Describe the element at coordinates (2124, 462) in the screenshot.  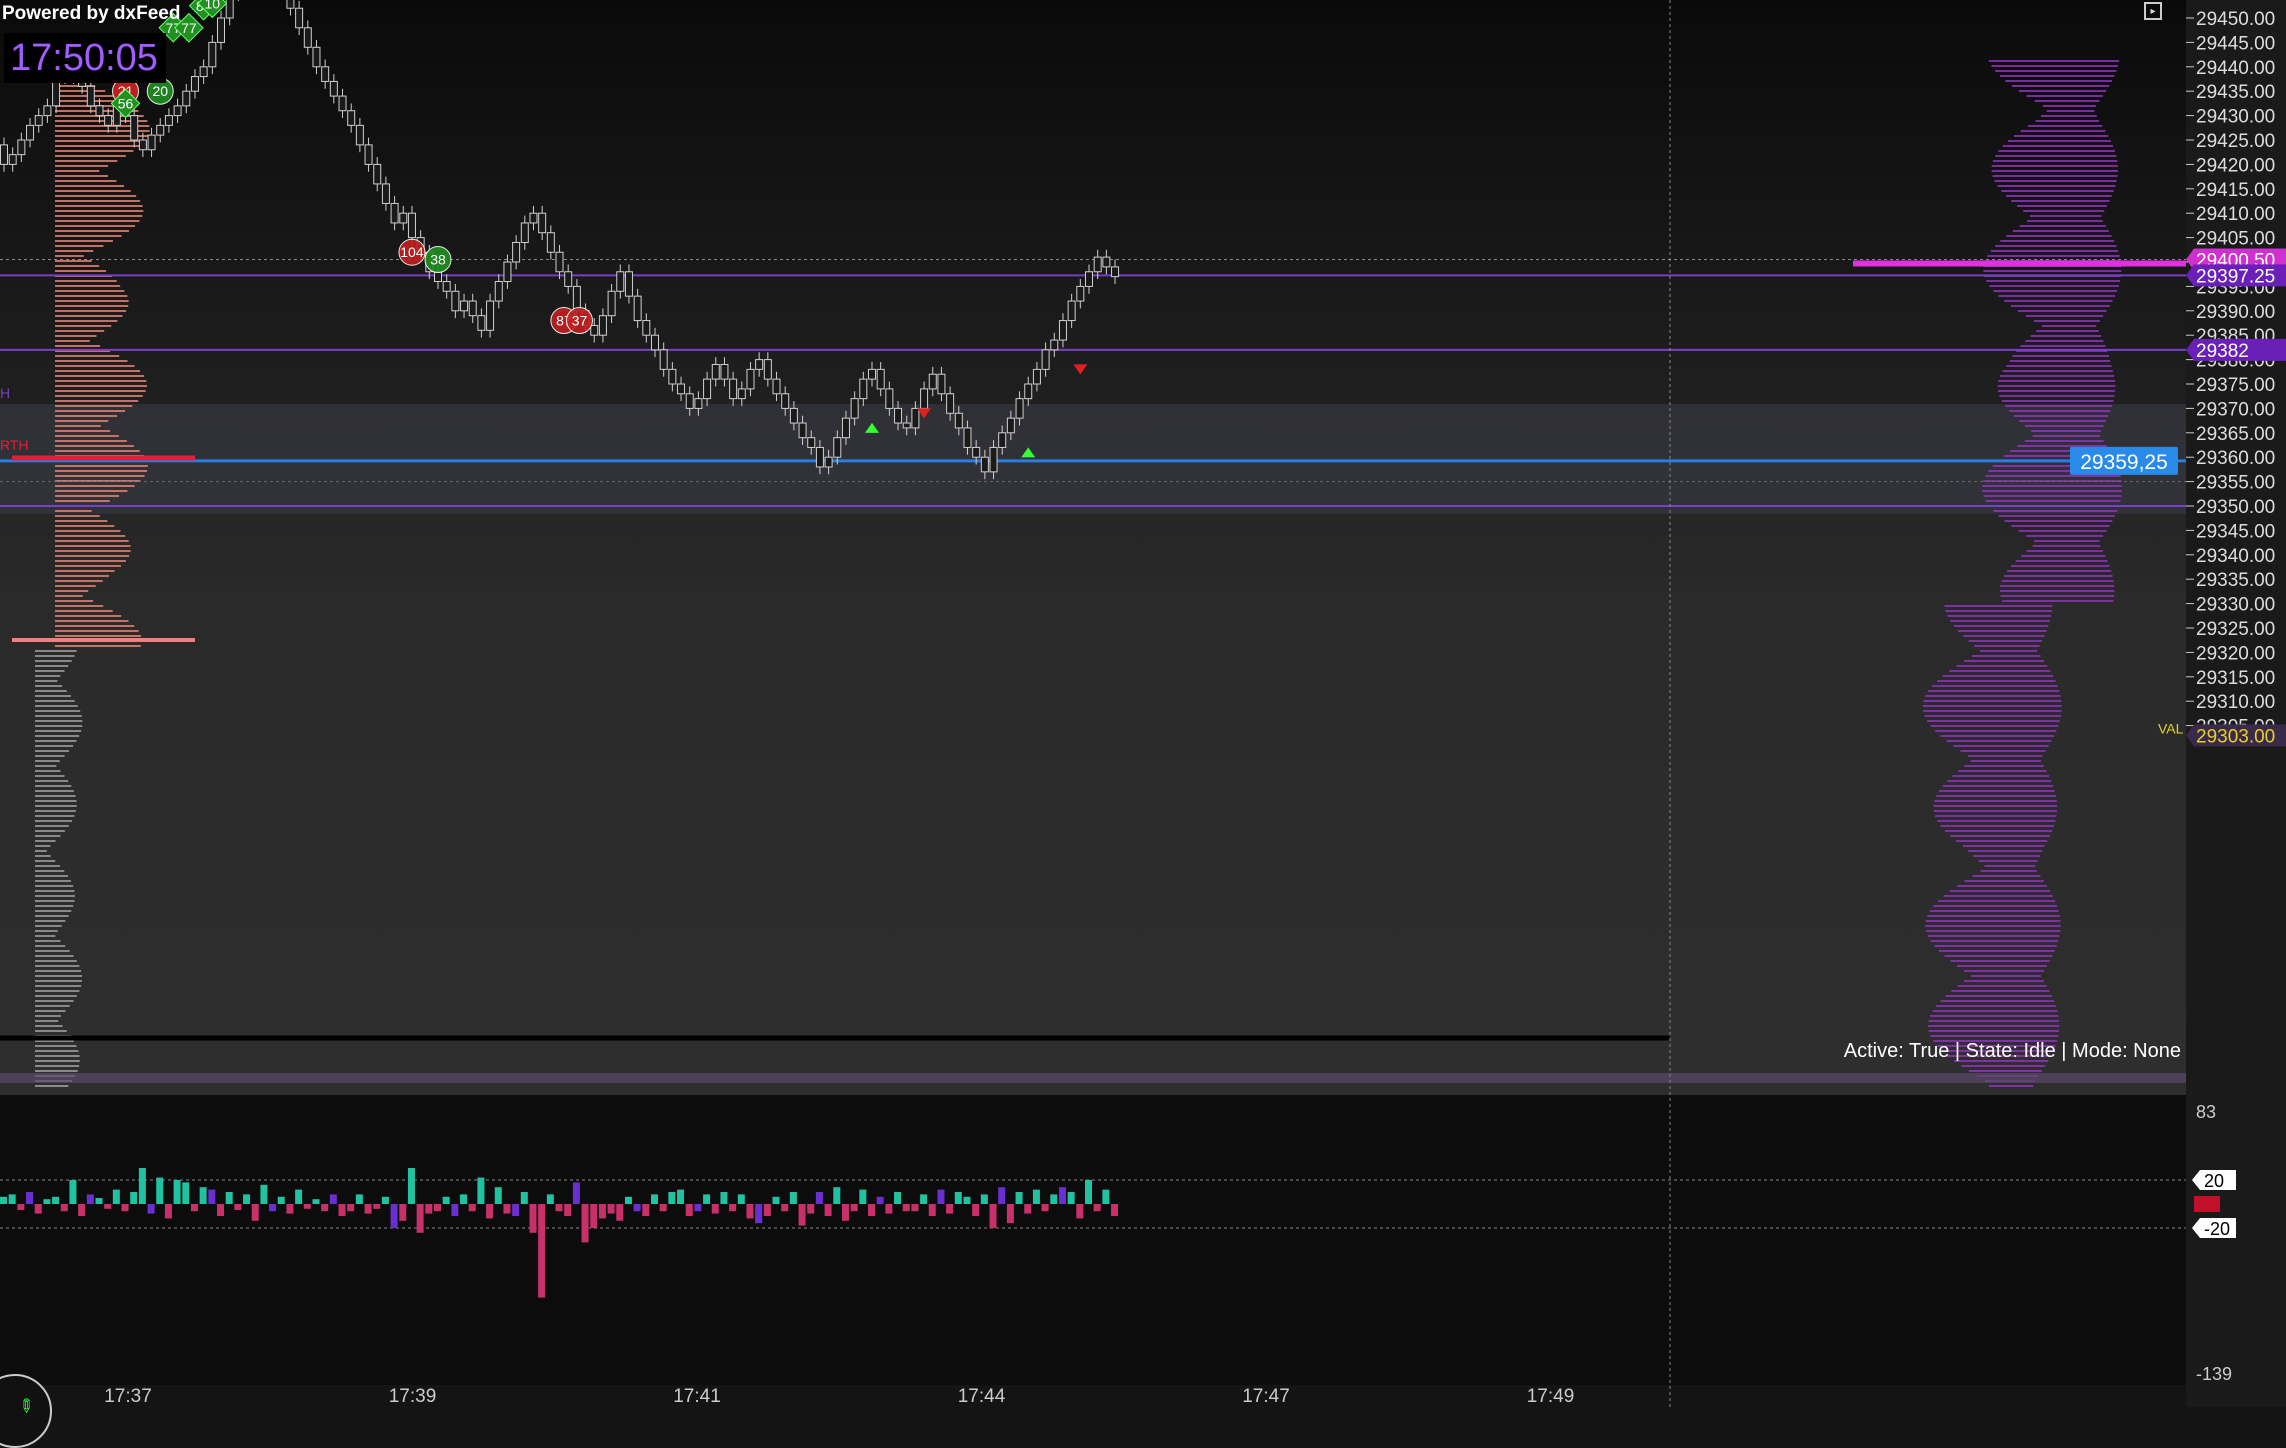
I see `tag-label: 29359,25` at that location.